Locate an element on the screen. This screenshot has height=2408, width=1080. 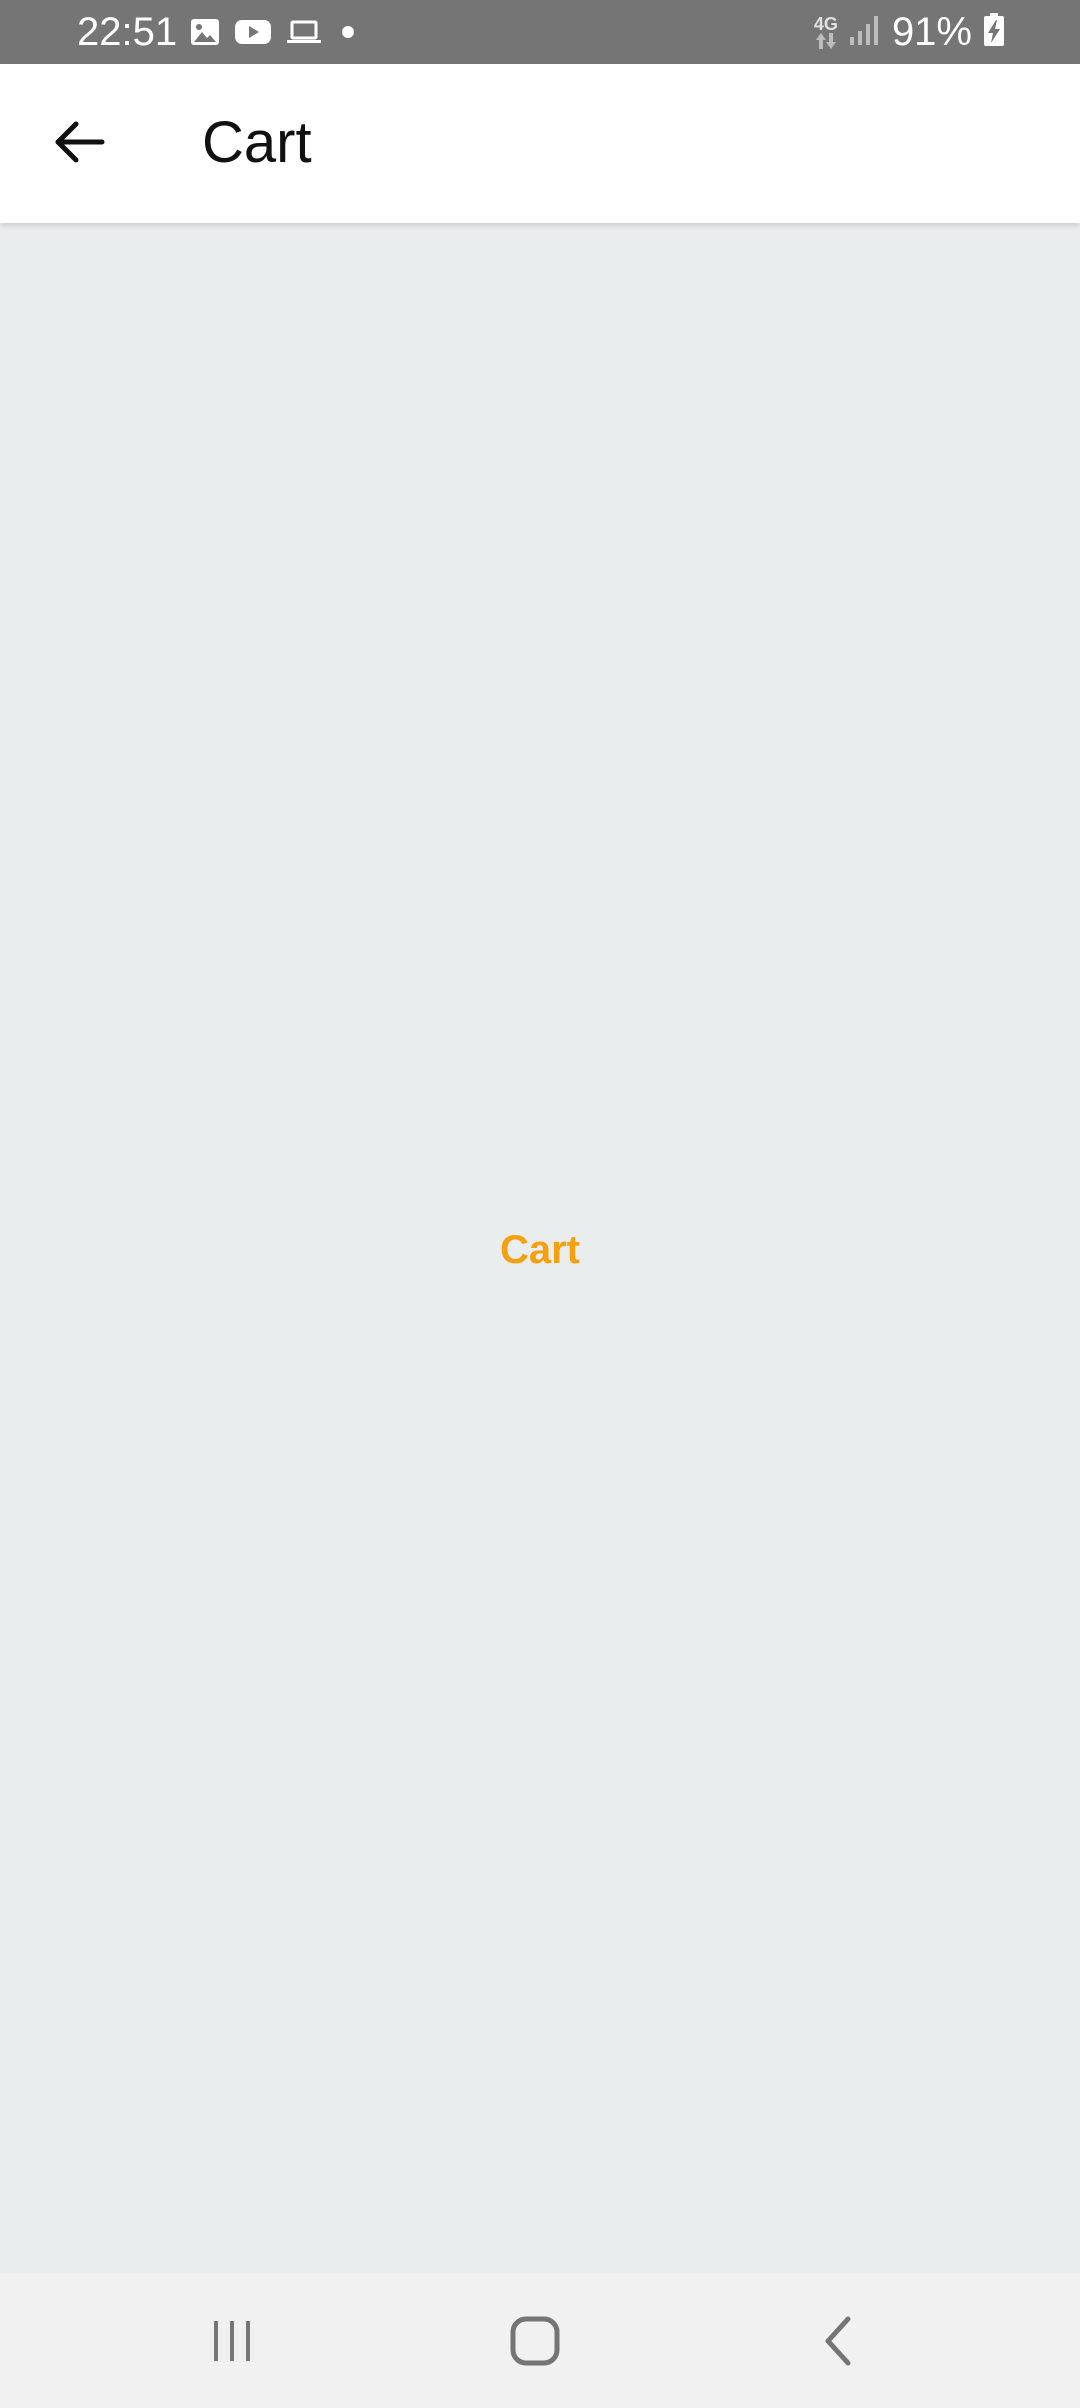
app-bar: Cart is located at coordinates (540, 143).